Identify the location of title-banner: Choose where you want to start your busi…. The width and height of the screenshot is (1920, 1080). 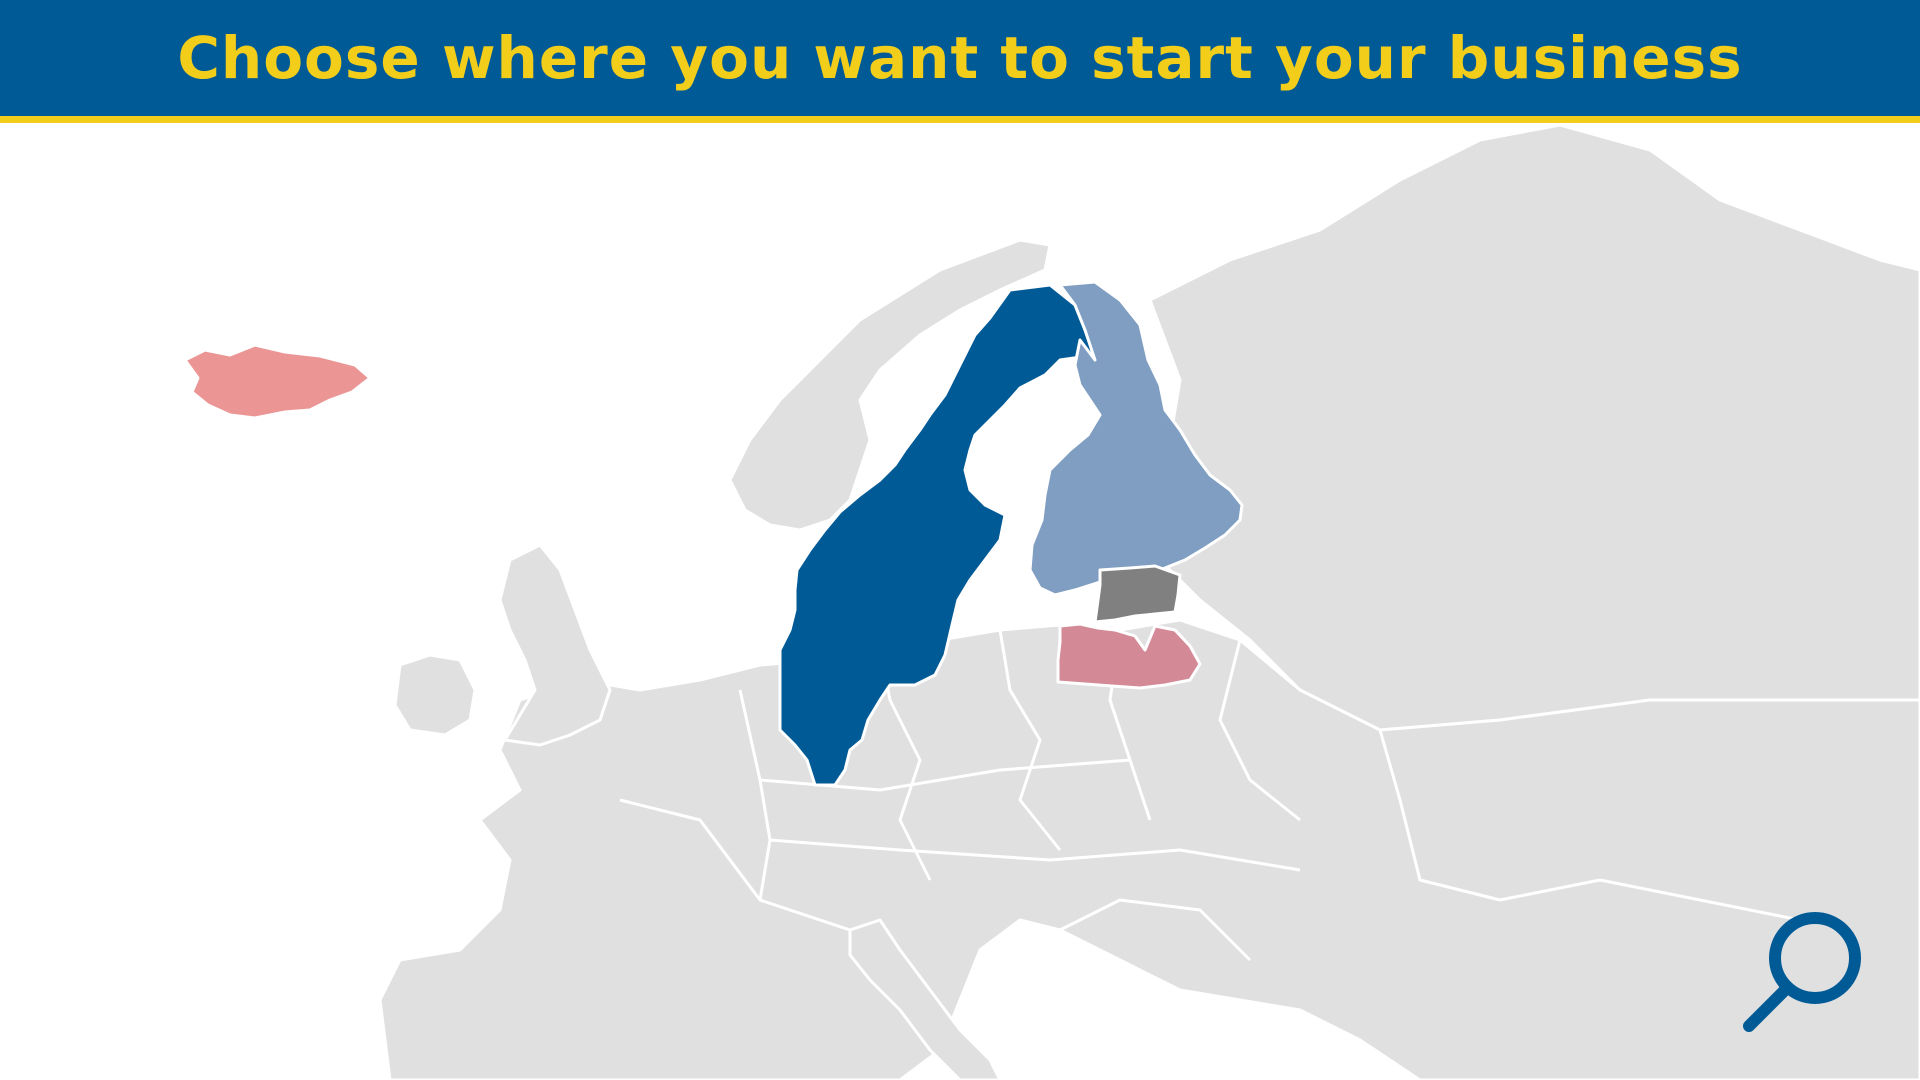
(960, 61).